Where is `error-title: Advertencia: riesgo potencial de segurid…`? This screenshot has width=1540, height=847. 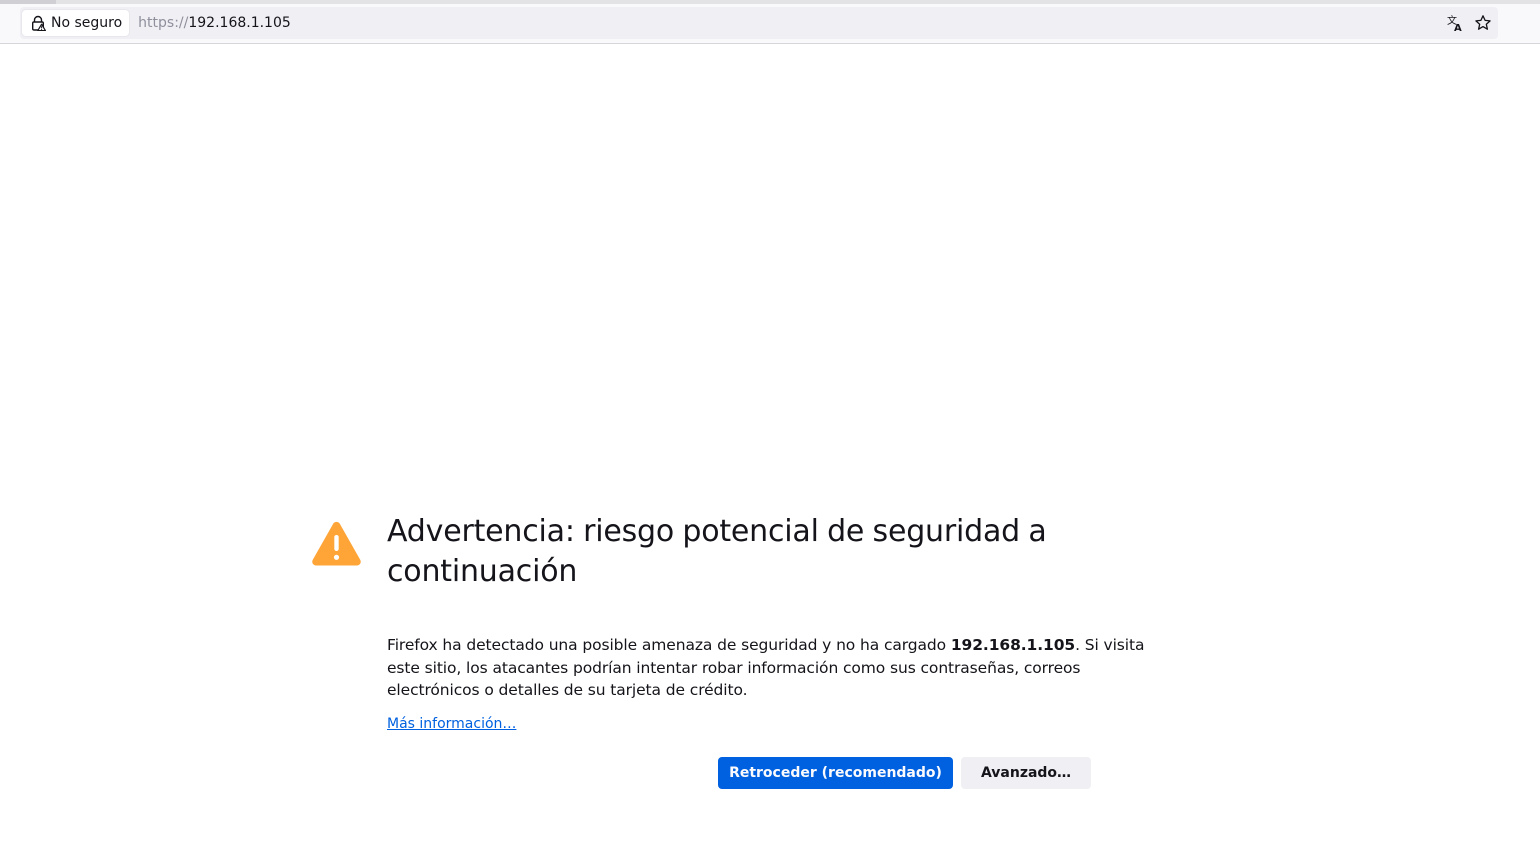 error-title: Advertencia: riesgo potencial de segurid… is located at coordinates (717, 551).